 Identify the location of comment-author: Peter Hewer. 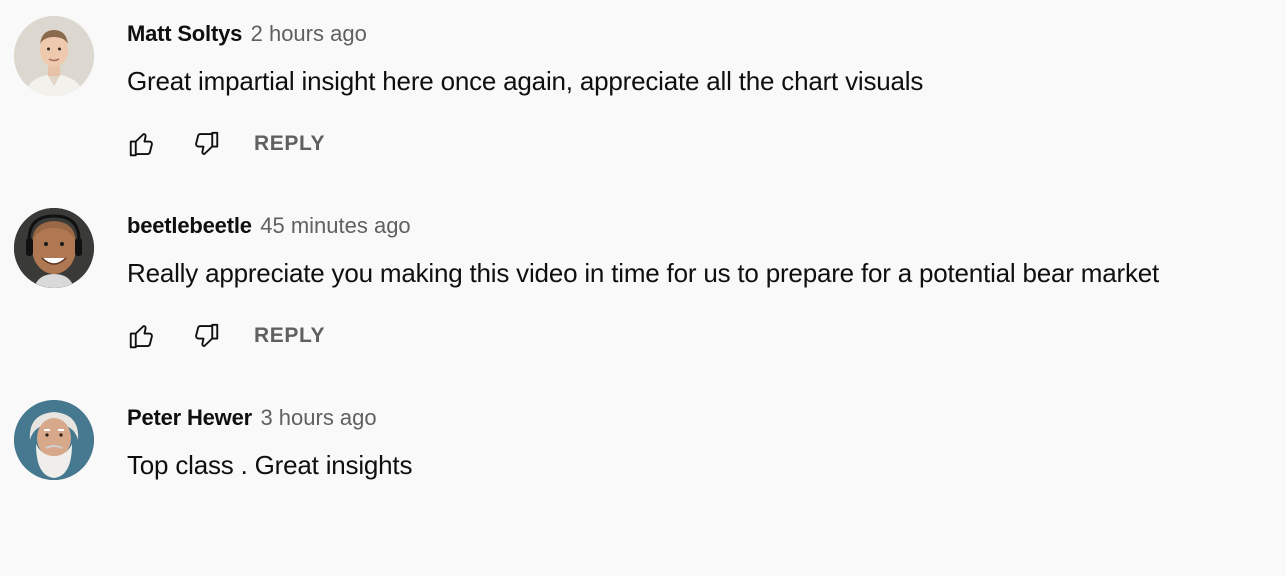
(189, 417).